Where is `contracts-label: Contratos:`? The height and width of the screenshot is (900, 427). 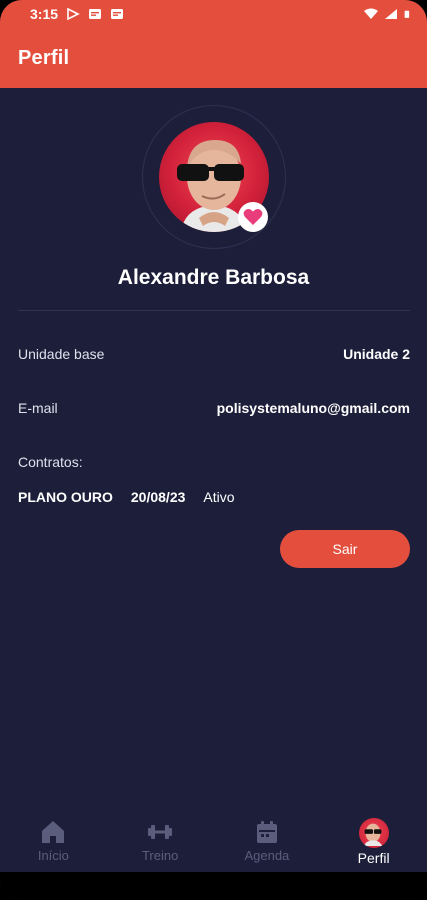 contracts-label: Contratos: is located at coordinates (50, 462).